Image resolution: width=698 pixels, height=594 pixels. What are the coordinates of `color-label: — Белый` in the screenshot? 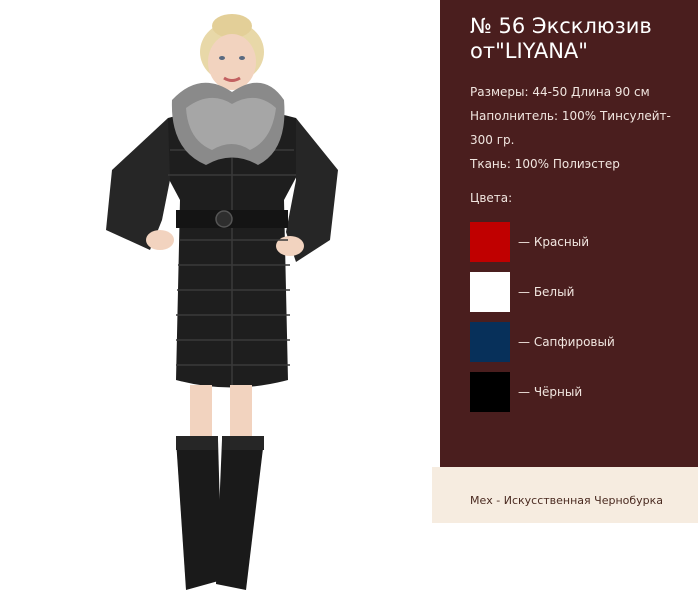 It's located at (546, 292).